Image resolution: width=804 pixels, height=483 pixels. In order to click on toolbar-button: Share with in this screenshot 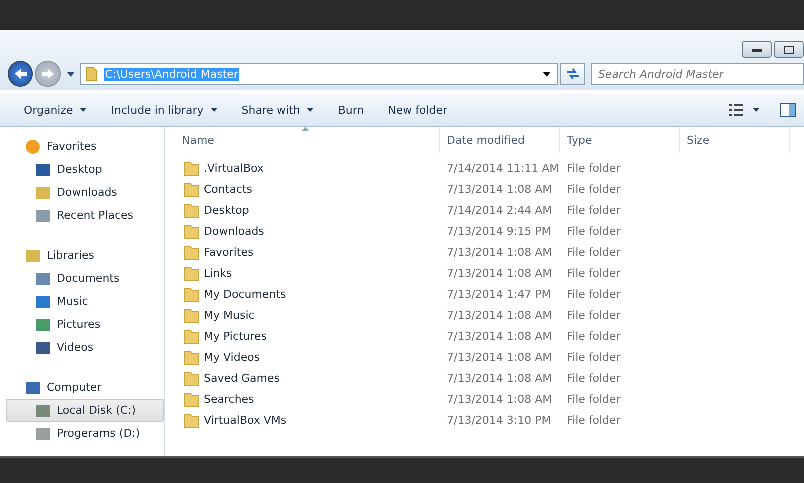, I will do `click(278, 110)`.